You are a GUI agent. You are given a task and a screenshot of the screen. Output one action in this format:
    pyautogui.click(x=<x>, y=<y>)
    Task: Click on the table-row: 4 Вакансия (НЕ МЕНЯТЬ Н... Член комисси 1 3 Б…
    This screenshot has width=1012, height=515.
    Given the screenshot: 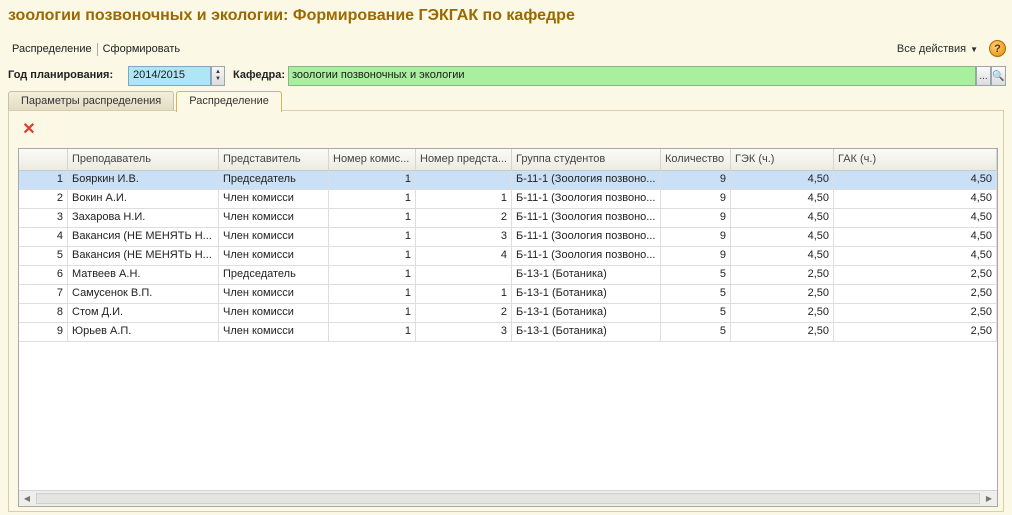 What is the action you would take?
    pyautogui.click(x=508, y=237)
    